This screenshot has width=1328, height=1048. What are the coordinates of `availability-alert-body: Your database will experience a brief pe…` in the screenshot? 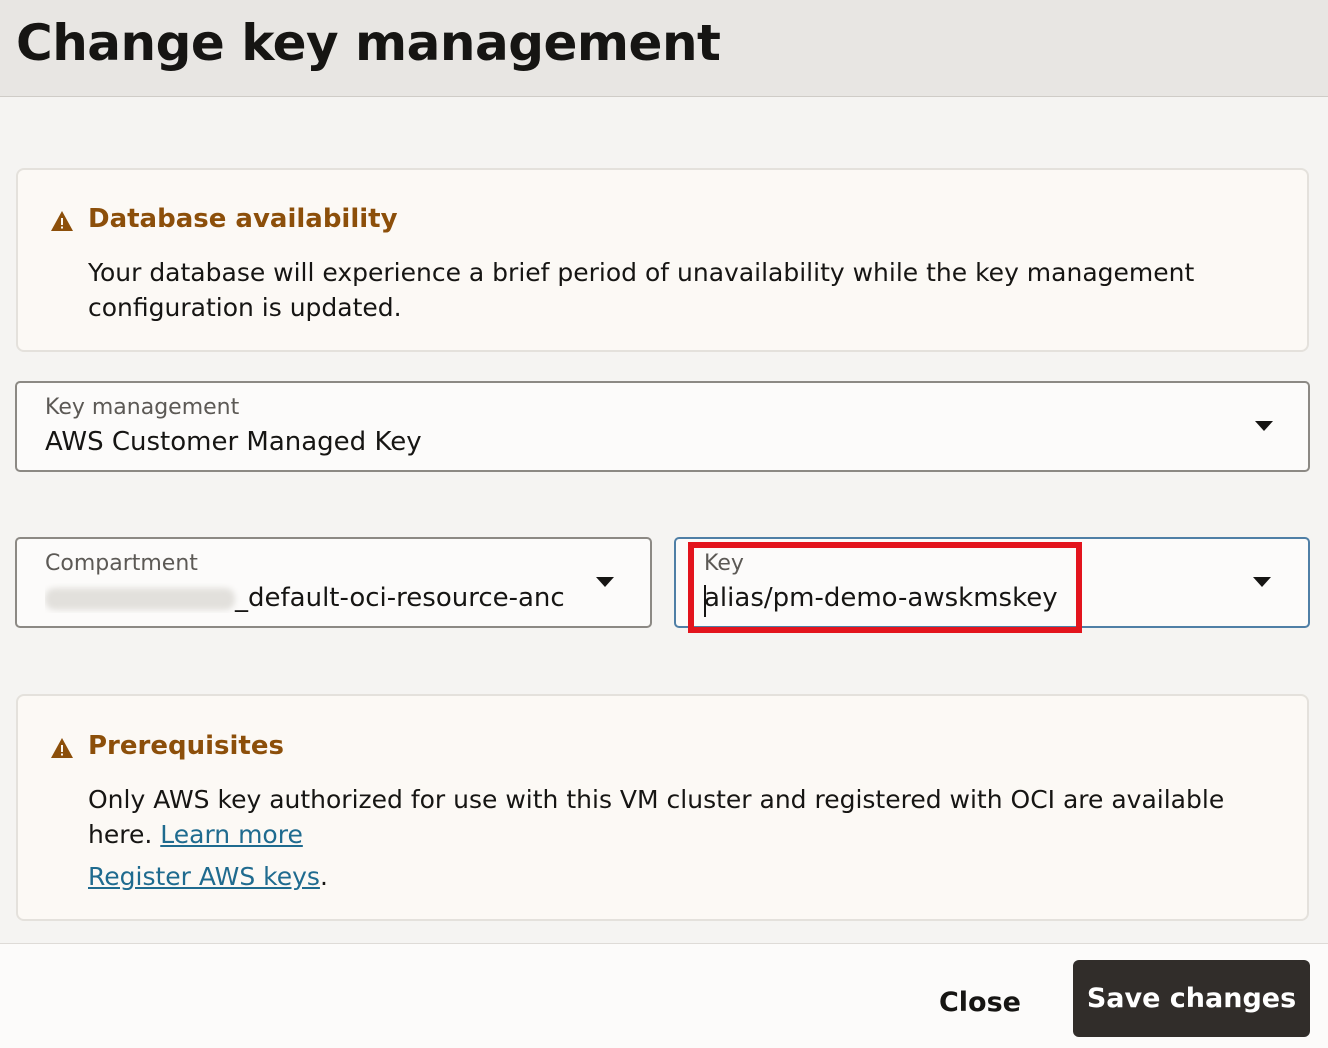 It's located at (641, 290).